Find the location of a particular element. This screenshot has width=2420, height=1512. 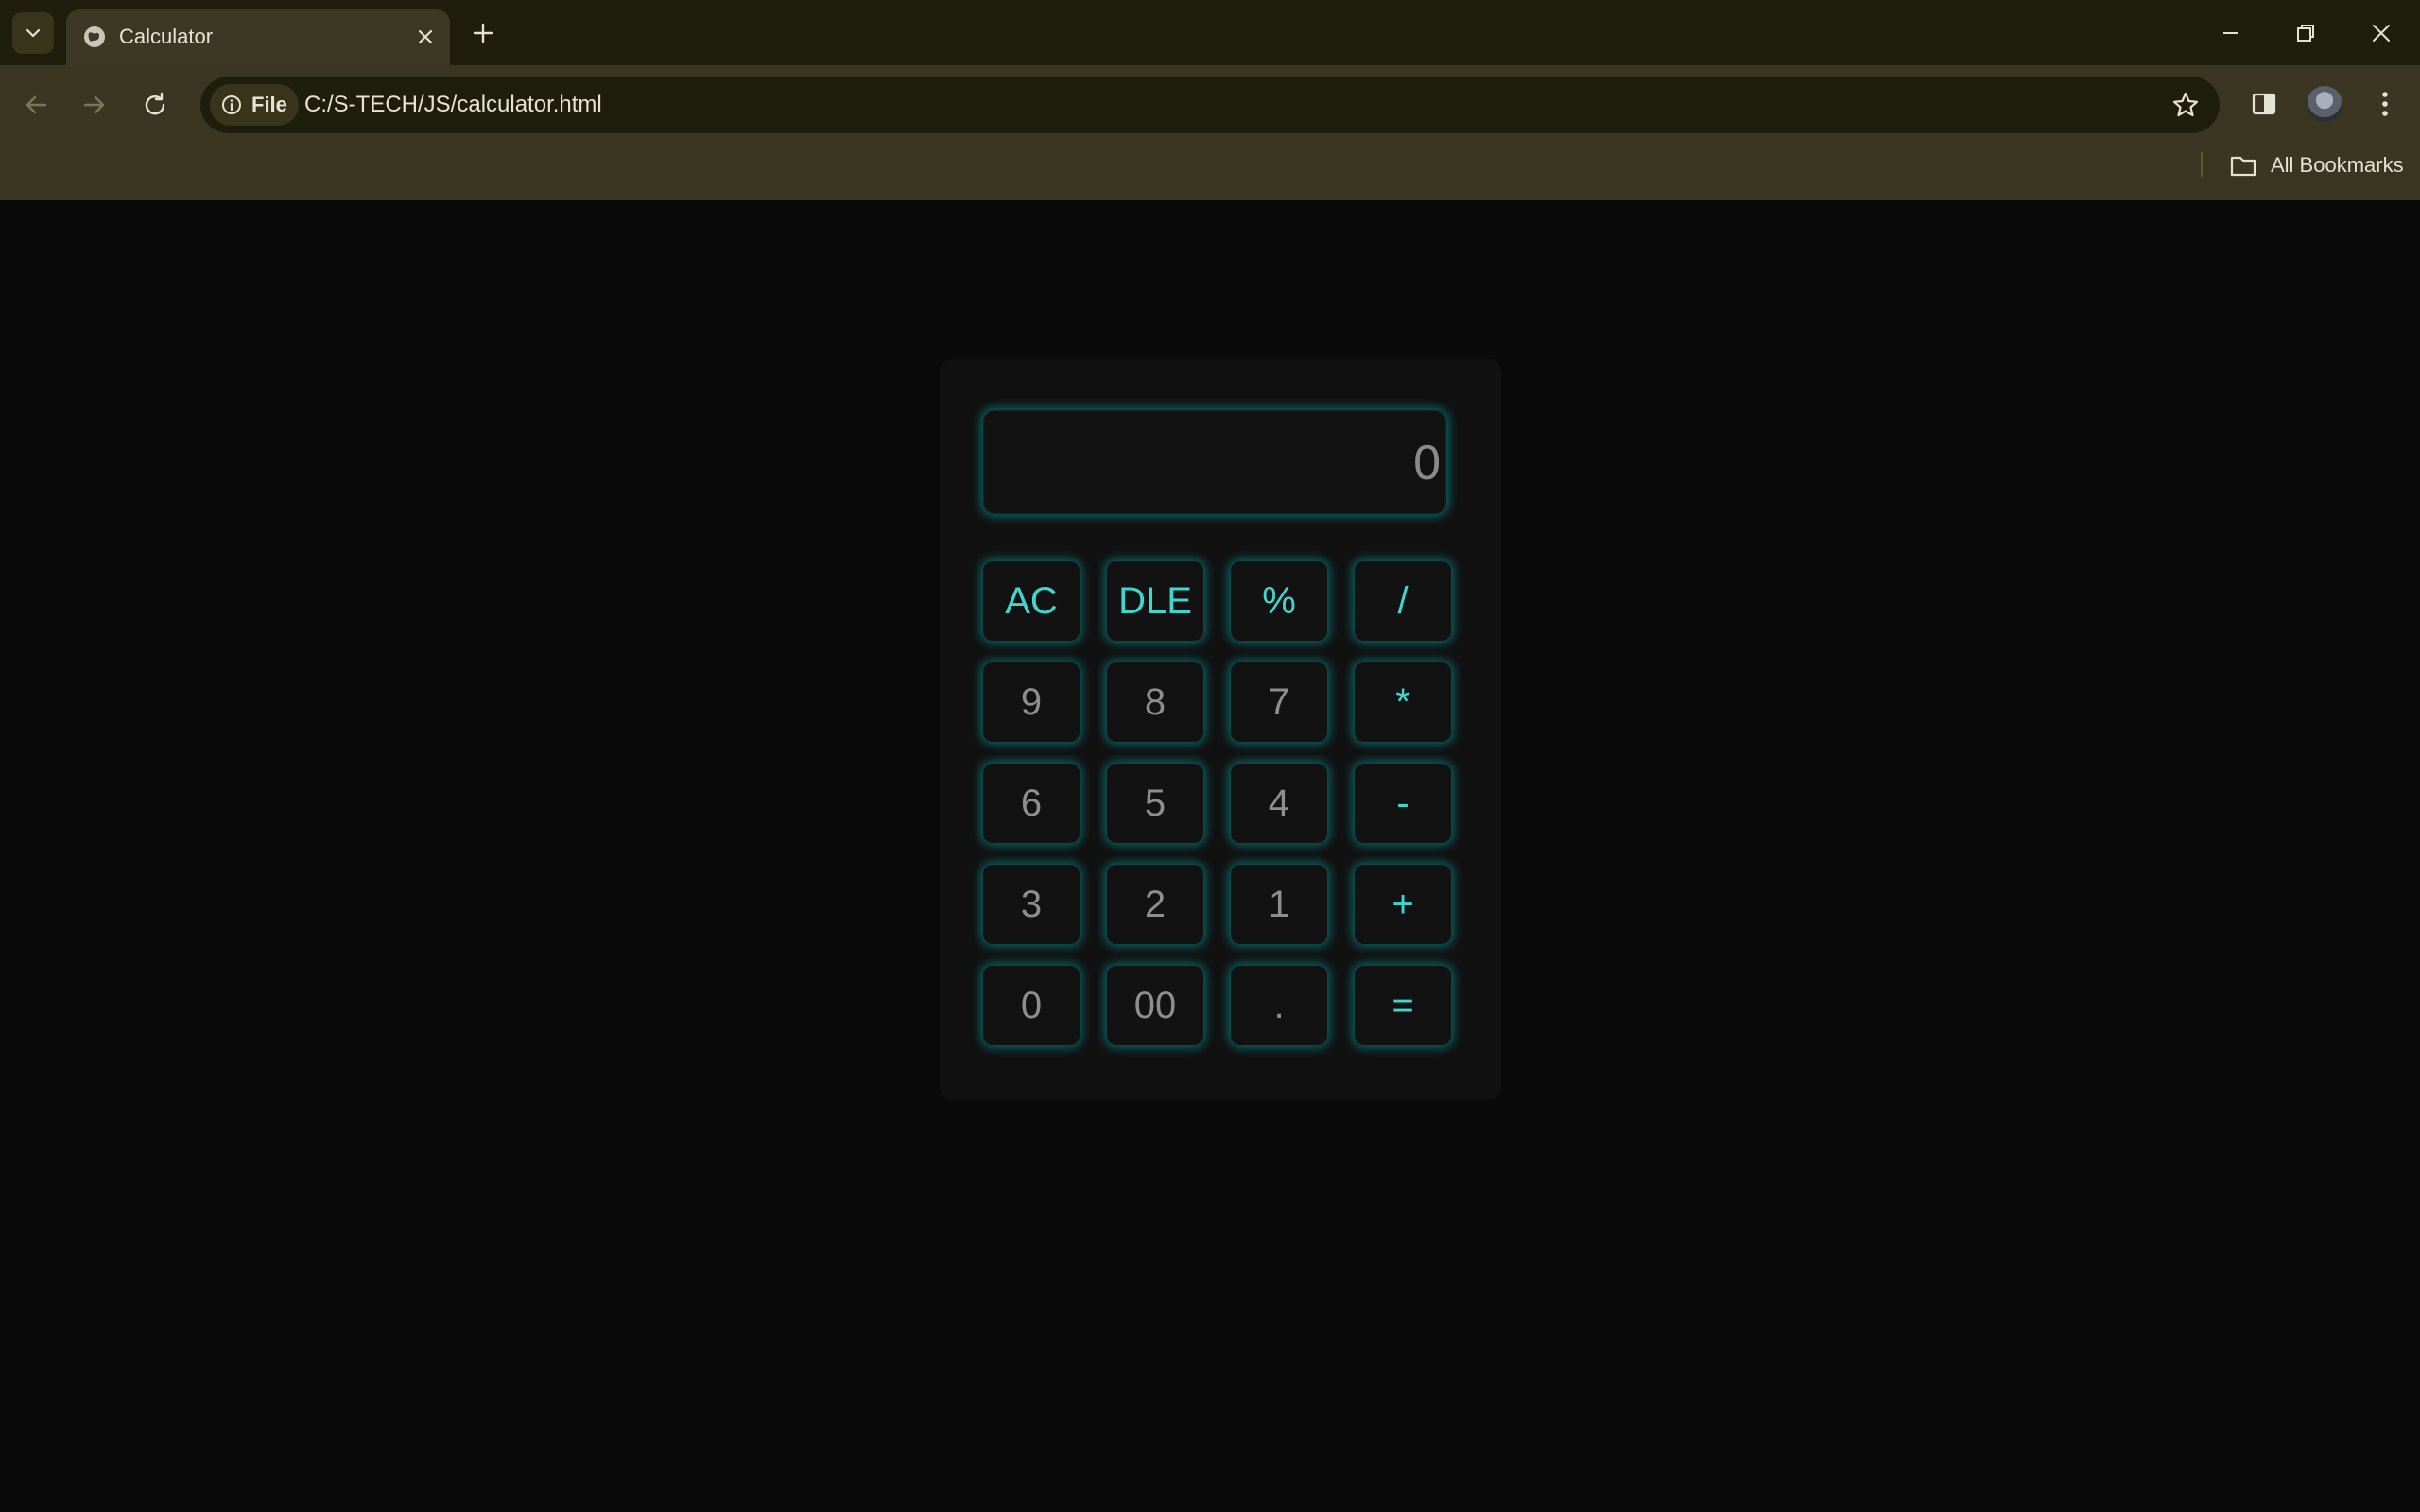

key-6: 6 is located at coordinates (1032, 803).